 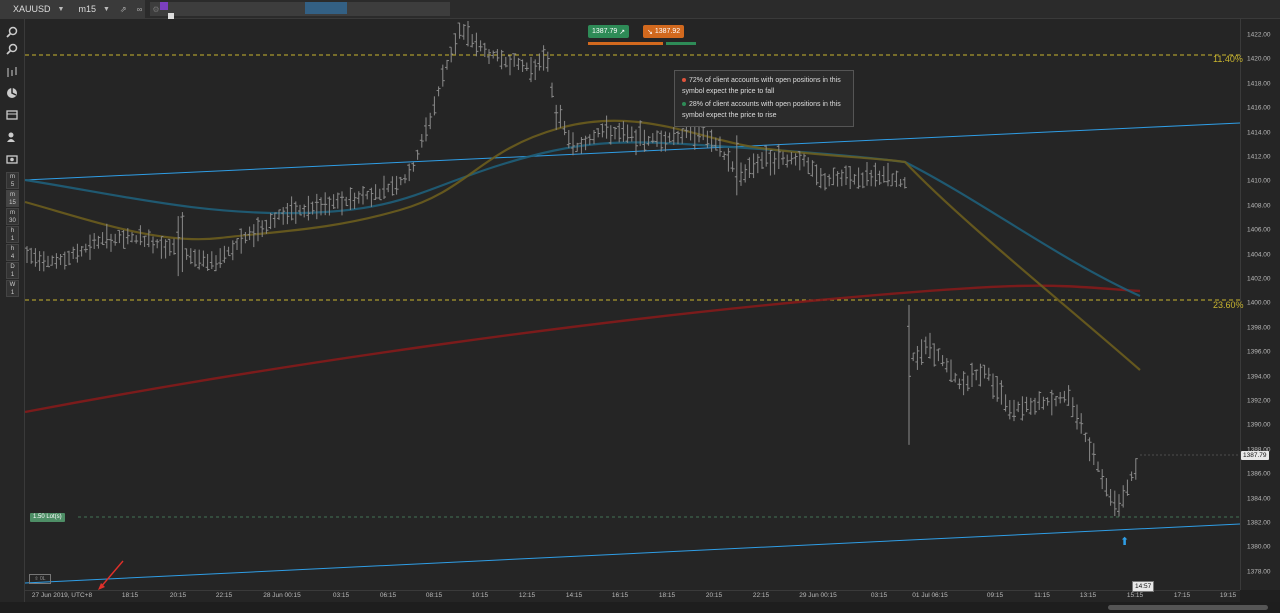 I want to click on sentiment-buy-bar, so click(x=681, y=43).